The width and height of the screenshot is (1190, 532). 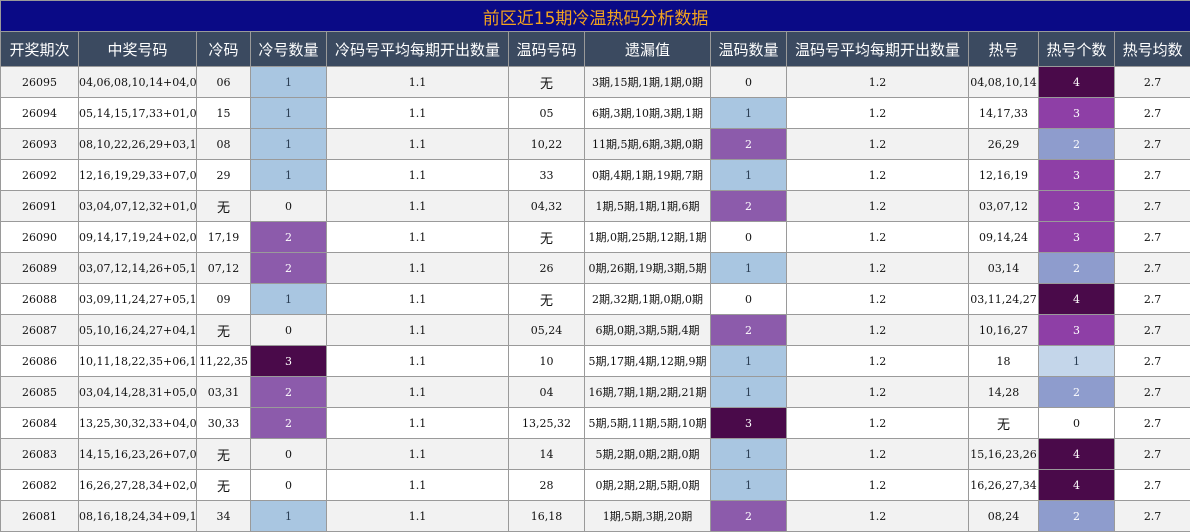 What do you see at coordinates (546, 268) in the screenshot?
I see `cell-warm-code: 26` at bounding box center [546, 268].